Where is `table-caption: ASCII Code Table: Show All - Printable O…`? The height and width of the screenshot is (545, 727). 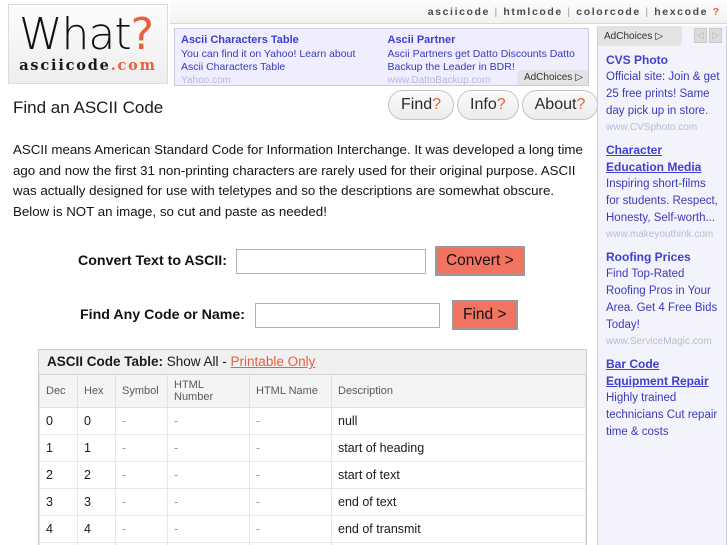 table-caption: ASCII Code Table: Show All - Printable O… is located at coordinates (312, 362).